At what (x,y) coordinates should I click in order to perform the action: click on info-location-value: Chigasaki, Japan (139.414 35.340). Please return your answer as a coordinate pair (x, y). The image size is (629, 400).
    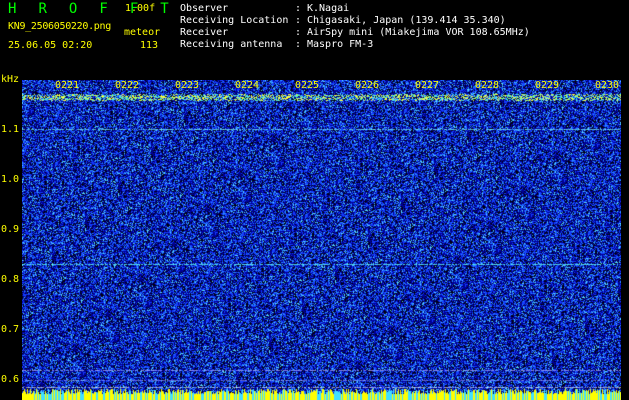
    Looking at the image, I should click on (406, 20).